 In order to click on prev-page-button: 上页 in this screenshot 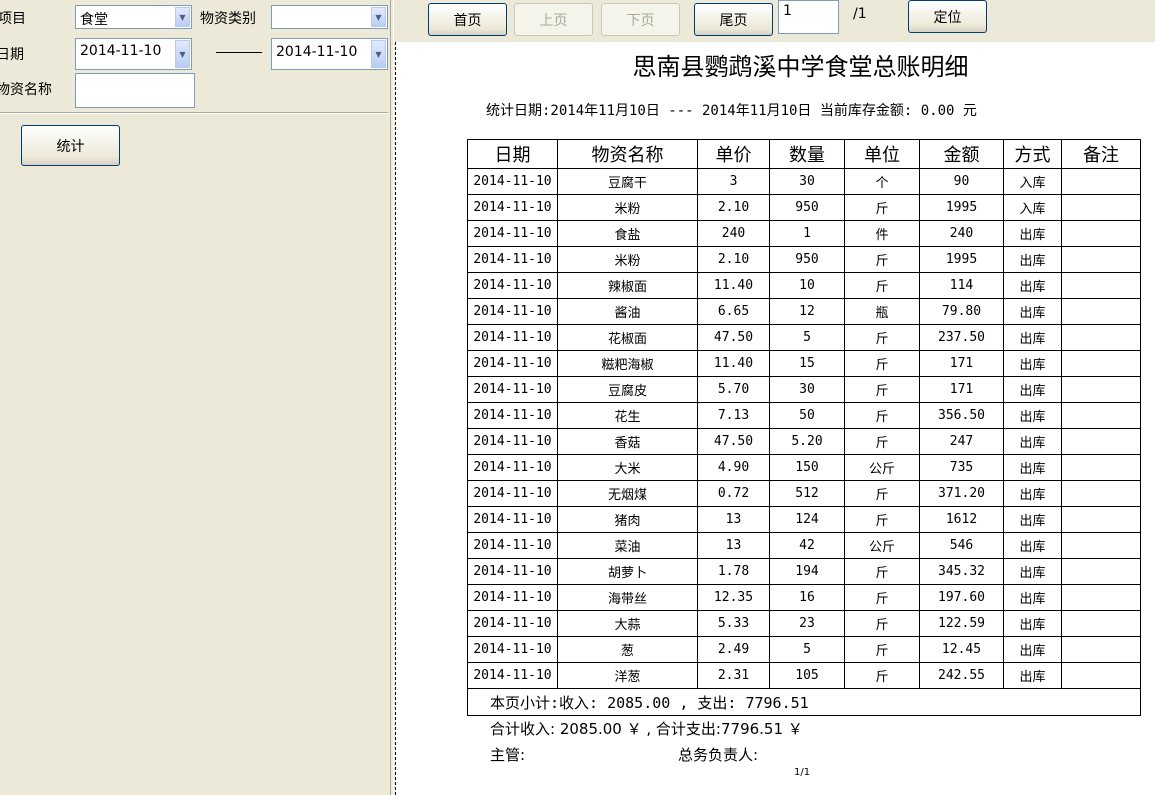, I will do `click(553, 19)`.